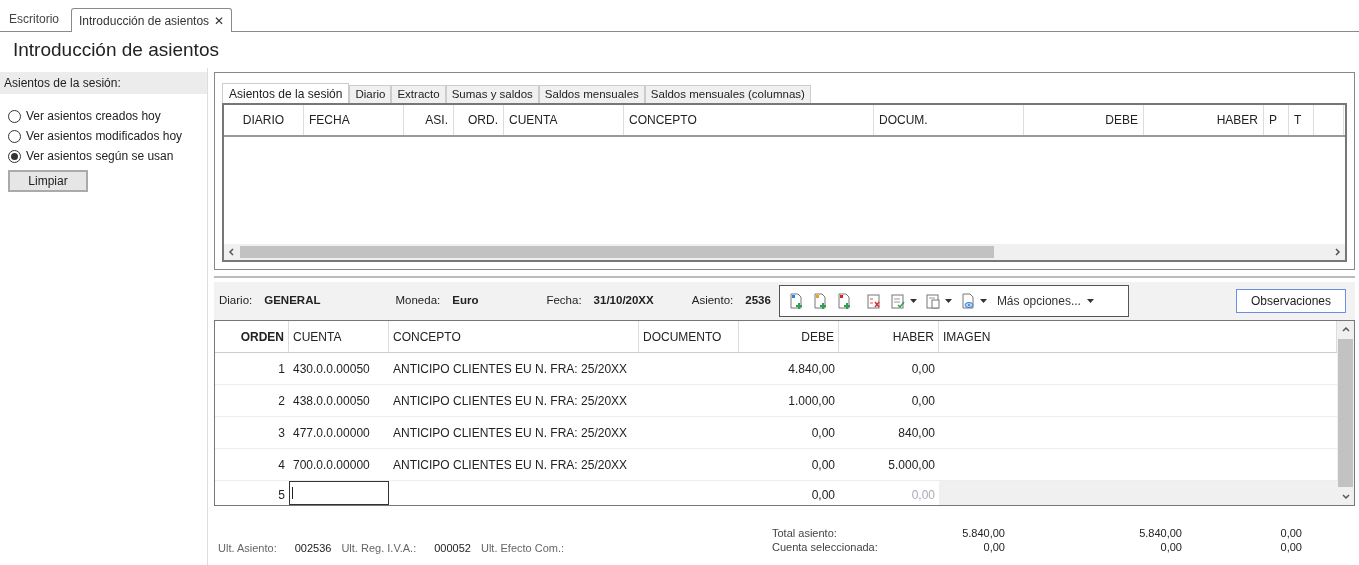 The width and height of the screenshot is (1359, 565). I want to click on field-label: Ult. Asiento:, so click(247, 548).